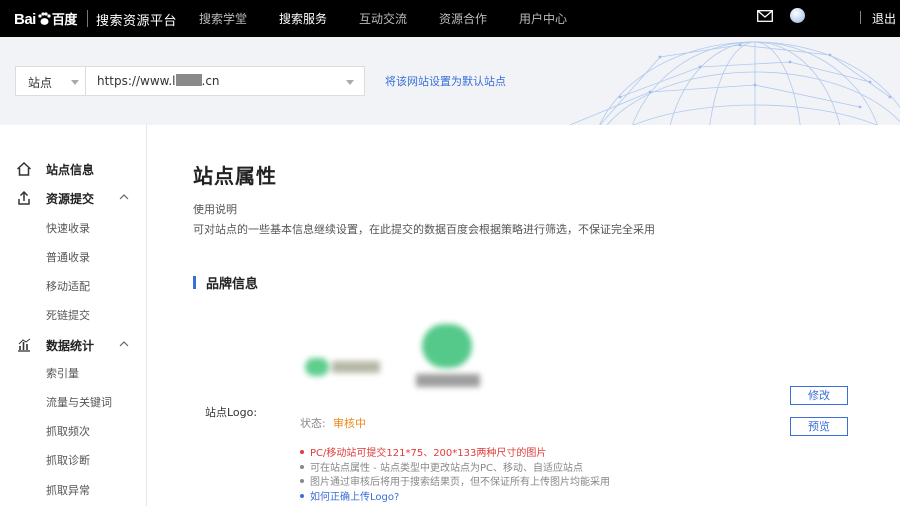  Describe the element at coordinates (884, 18) in the screenshot. I see `logout-link: 退出` at that location.